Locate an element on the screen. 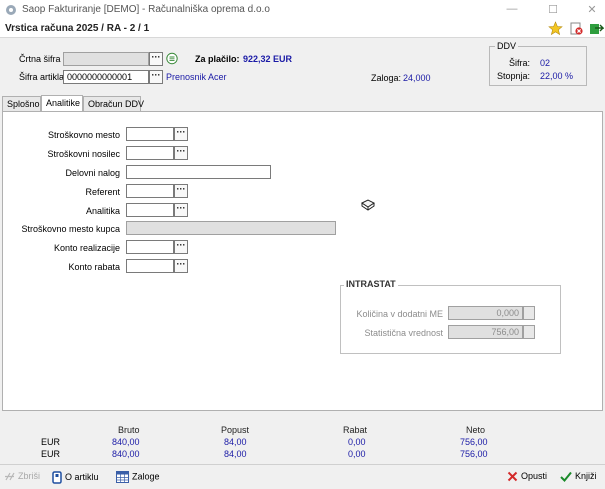 This screenshot has width=605, height=489. konto-rabata-label: Konto rabata is located at coordinates (94, 267).